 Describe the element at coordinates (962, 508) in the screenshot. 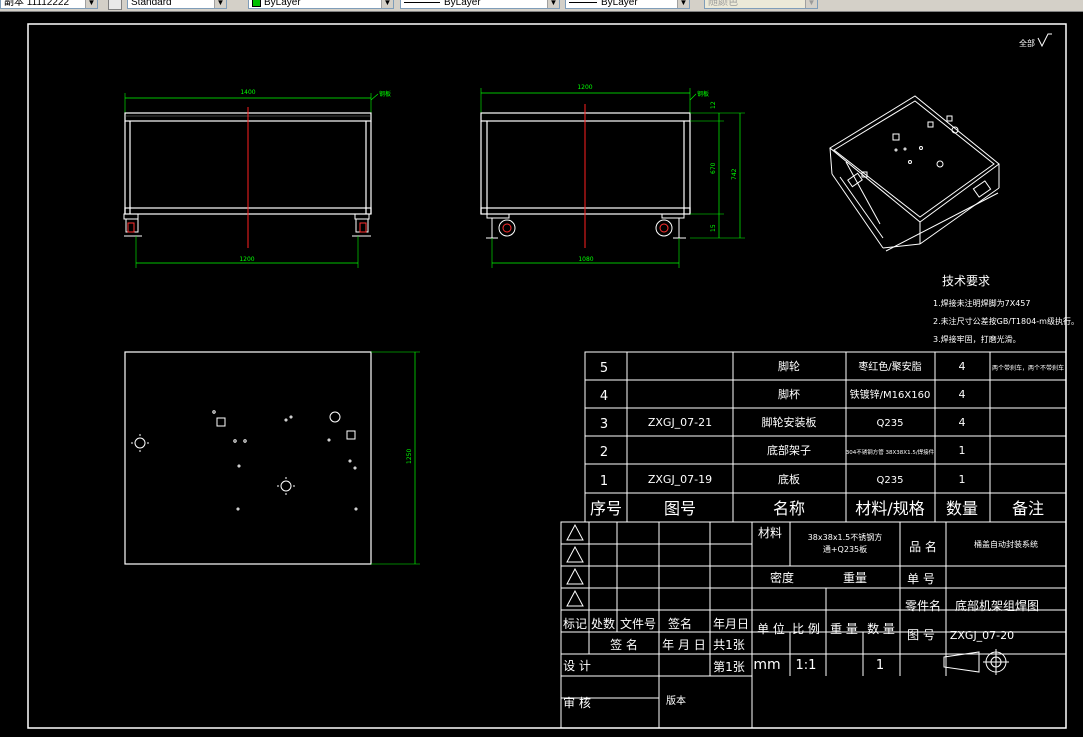

I see `bom-header-4: 数量` at that location.